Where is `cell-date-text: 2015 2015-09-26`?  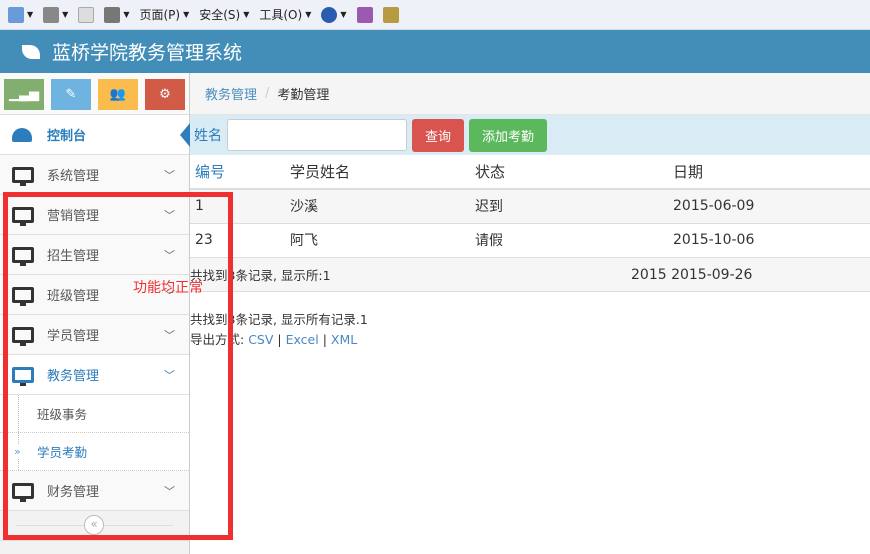
cell-date-text: 2015 2015-09-26 is located at coordinates (692, 274).